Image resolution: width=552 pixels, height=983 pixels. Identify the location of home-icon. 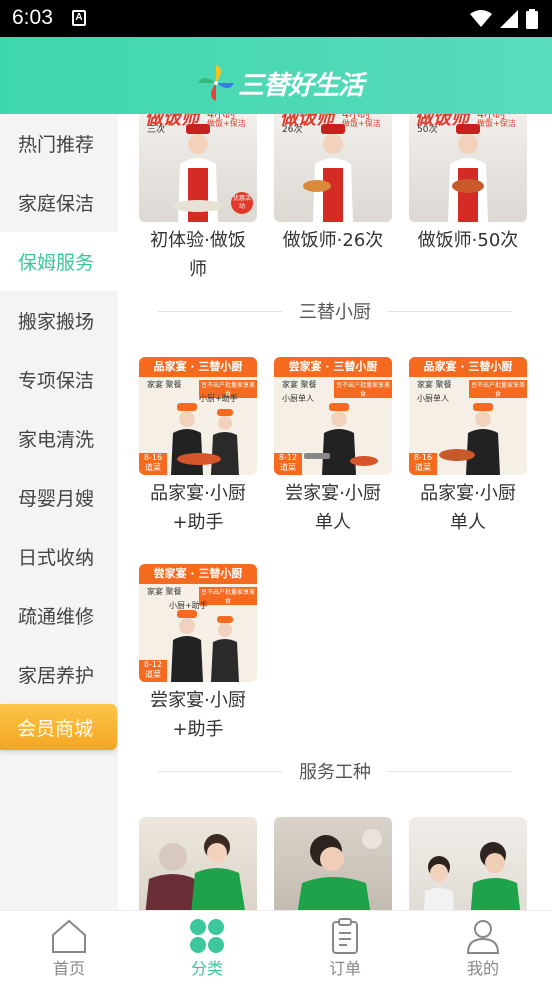
(69, 936).